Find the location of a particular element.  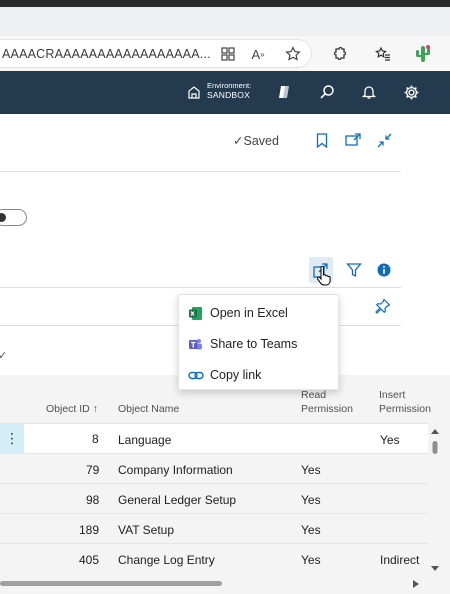

filter-icon is located at coordinates (354, 270).